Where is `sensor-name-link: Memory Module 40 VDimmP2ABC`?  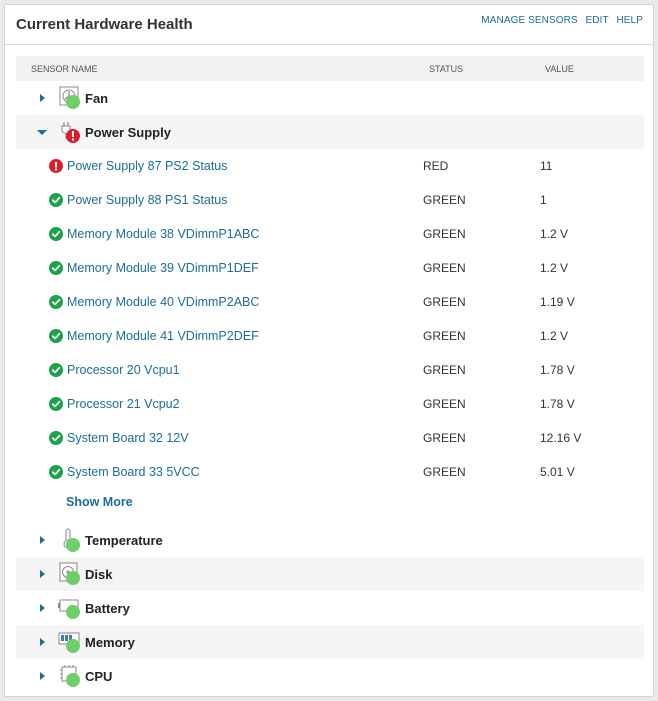
sensor-name-link: Memory Module 40 VDimmP2ABC is located at coordinates (163, 302).